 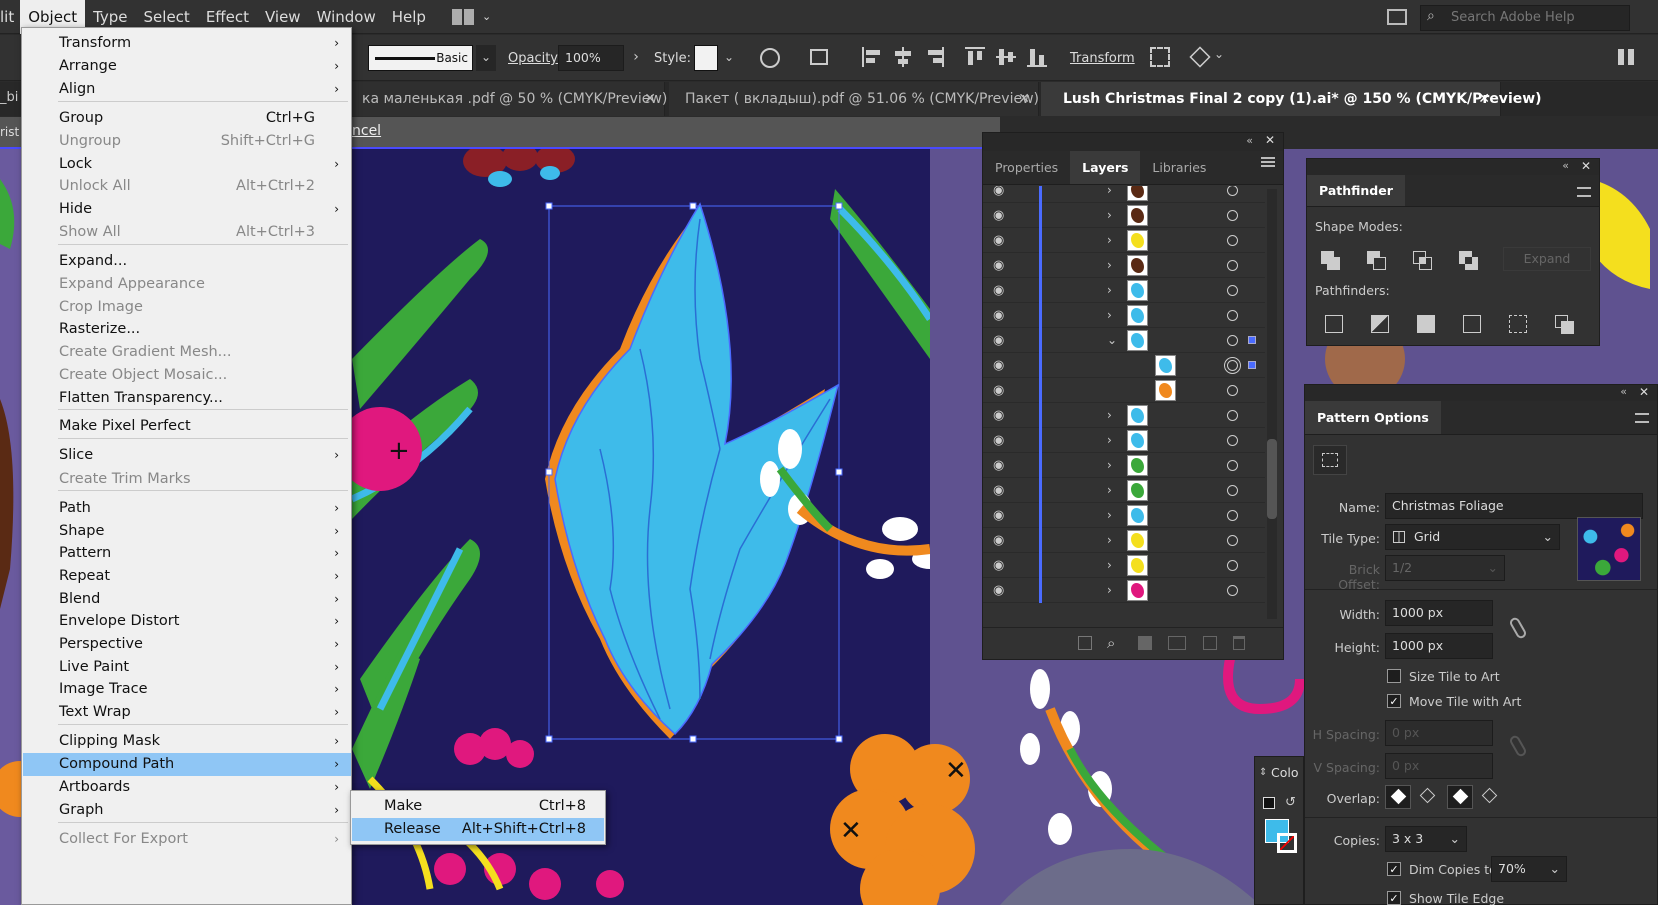 I want to click on color-panel-label: Colo, so click(x=1285, y=772).